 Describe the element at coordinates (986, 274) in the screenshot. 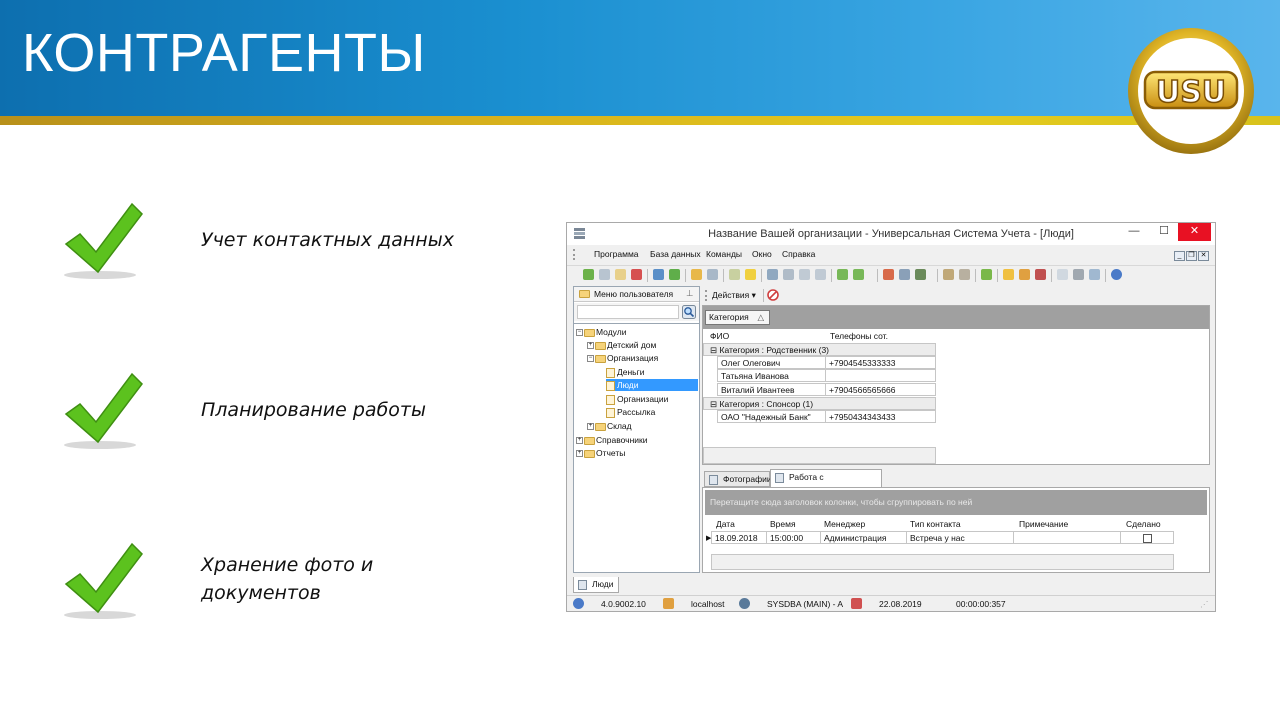

I see `check-box-icon` at that location.